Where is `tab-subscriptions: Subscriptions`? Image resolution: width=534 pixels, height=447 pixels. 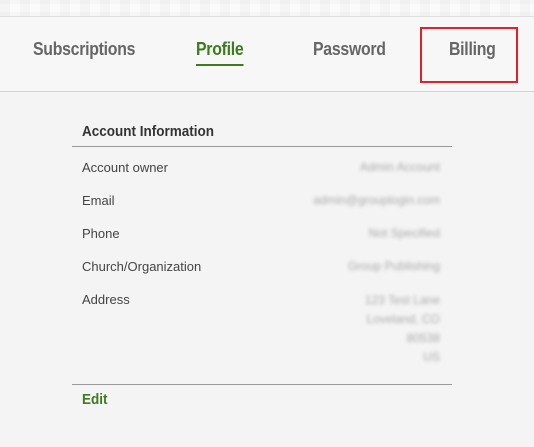 tab-subscriptions: Subscriptions is located at coordinates (84, 49).